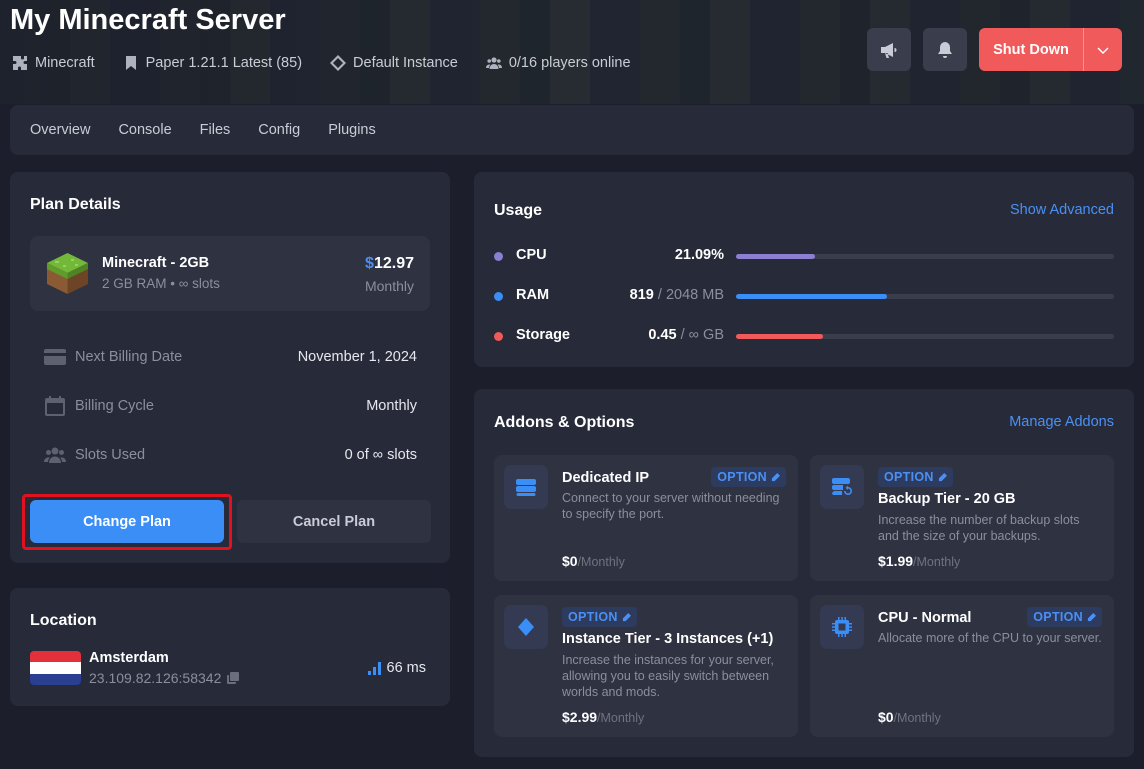 The height and width of the screenshot is (769, 1144). What do you see at coordinates (925, 618) in the screenshot?
I see `addon-title: CPU - Normal` at bounding box center [925, 618].